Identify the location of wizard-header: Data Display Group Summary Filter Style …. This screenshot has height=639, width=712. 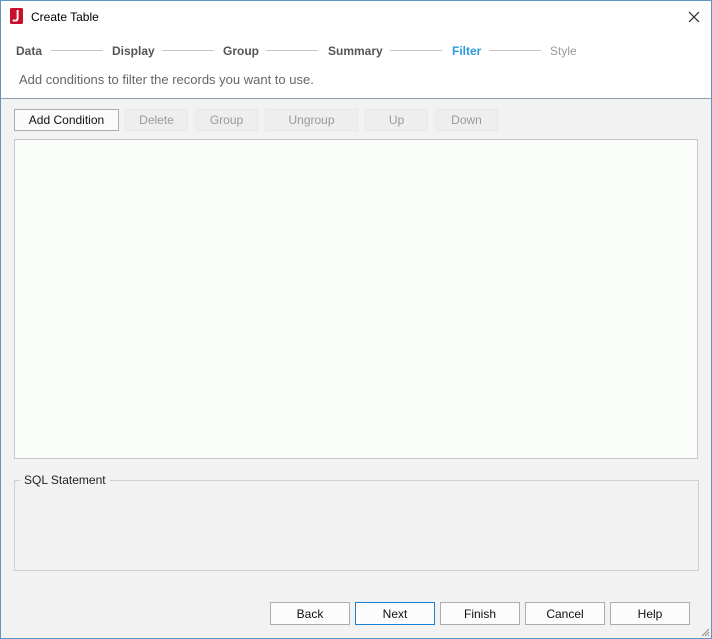
(356, 65).